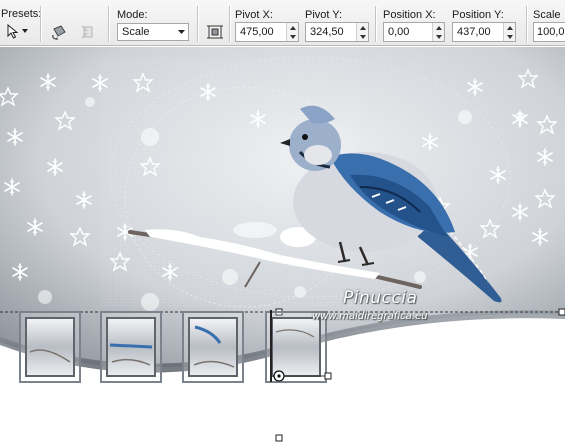  What do you see at coordinates (21, 14) in the screenshot?
I see `presets-label: Presets:` at bounding box center [21, 14].